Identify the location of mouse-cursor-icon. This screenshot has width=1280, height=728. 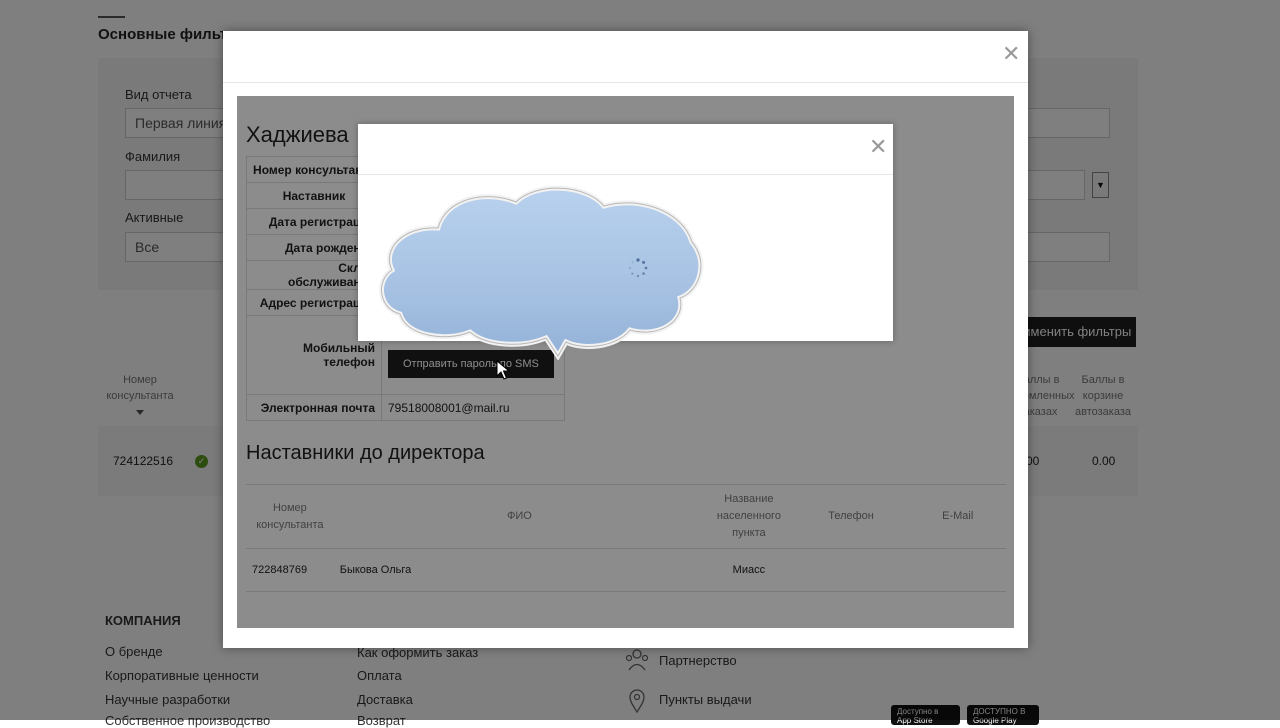
(503, 370).